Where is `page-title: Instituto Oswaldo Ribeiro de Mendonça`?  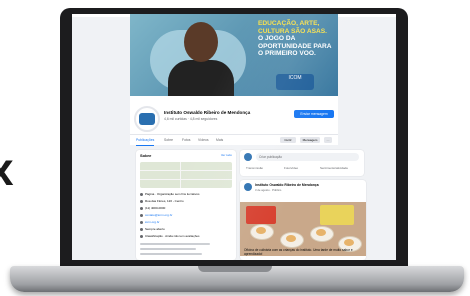 page-title: Instituto Oswaldo Ribeiro de Mendonça is located at coordinates (207, 112).